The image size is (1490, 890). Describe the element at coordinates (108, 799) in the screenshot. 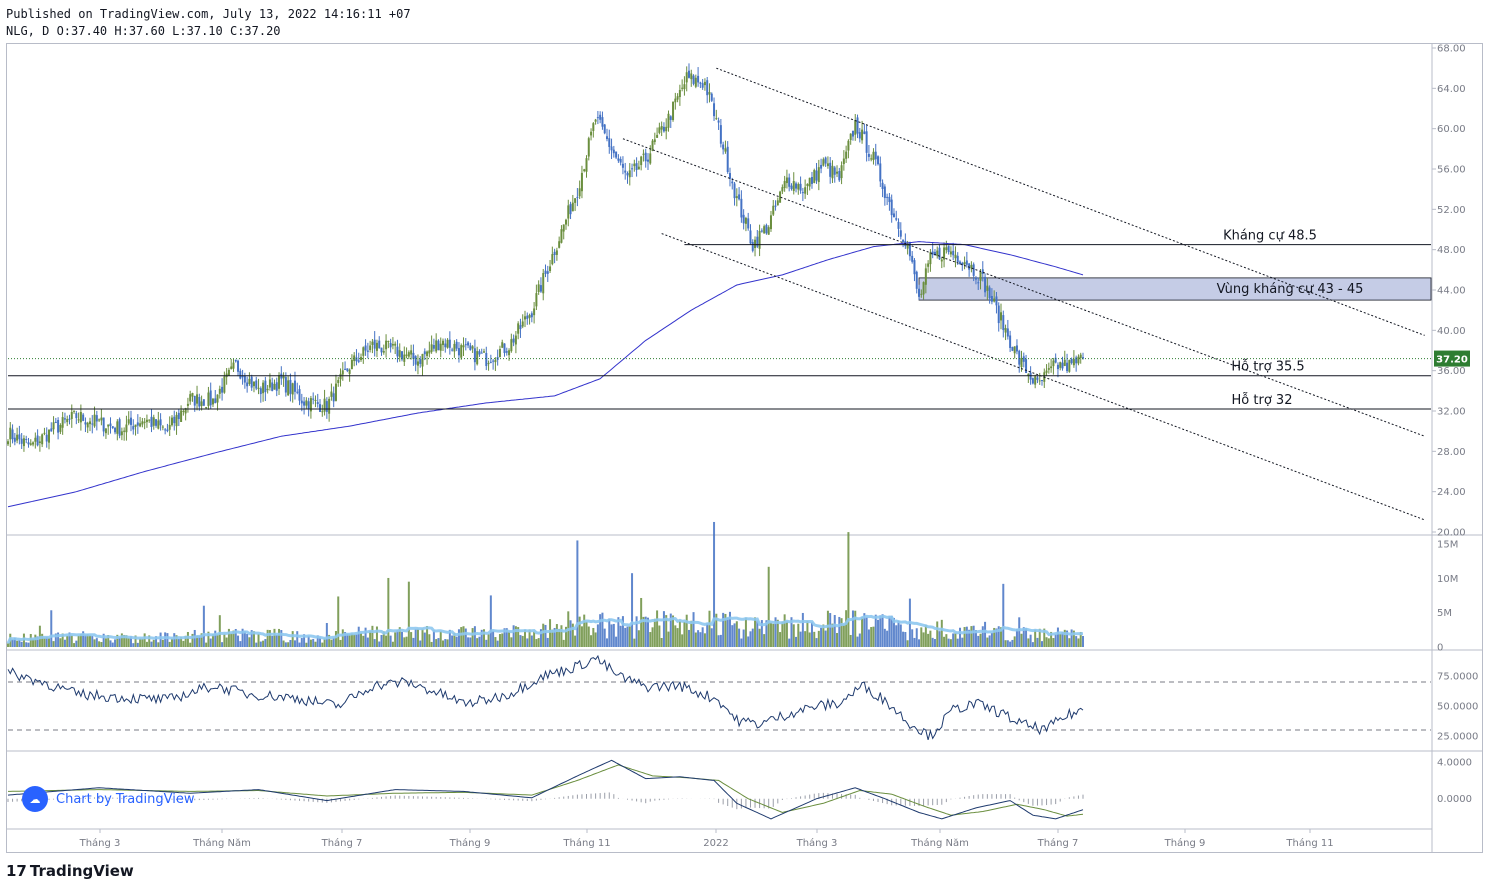

I see `tradingview-watermark: ☁ Chart by TradingView` at that location.